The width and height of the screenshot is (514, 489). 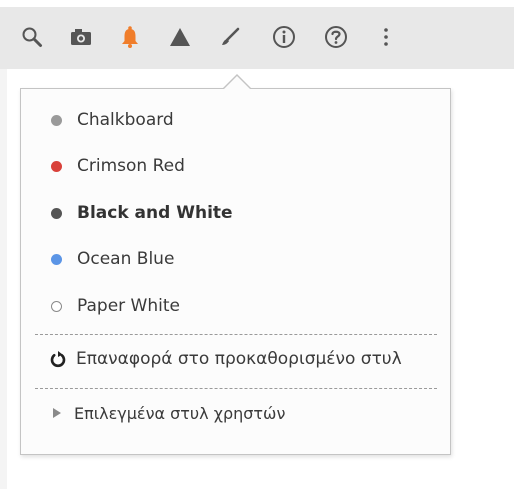 What do you see at coordinates (284, 37) in the screenshot?
I see `info-icon` at bounding box center [284, 37].